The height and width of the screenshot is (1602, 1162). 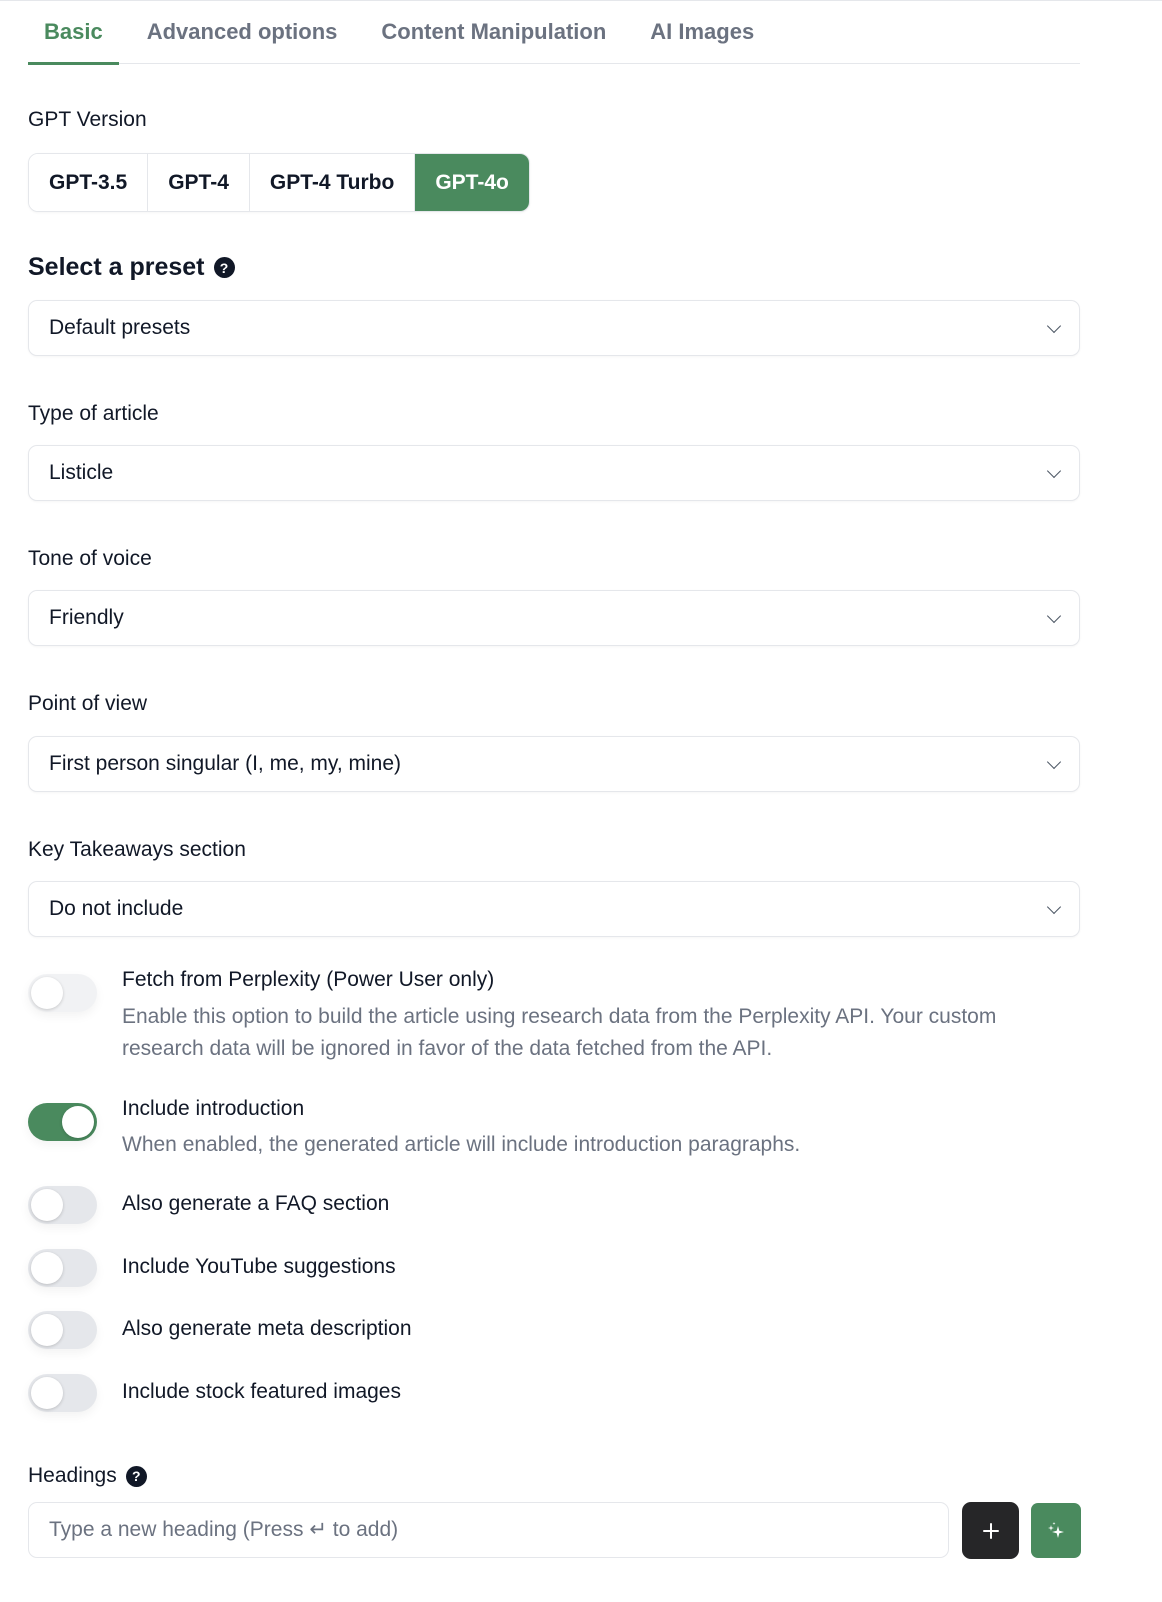 What do you see at coordinates (225, 763) in the screenshot?
I see `point-of-view-value: First person singular (I, me, my, mine)` at bounding box center [225, 763].